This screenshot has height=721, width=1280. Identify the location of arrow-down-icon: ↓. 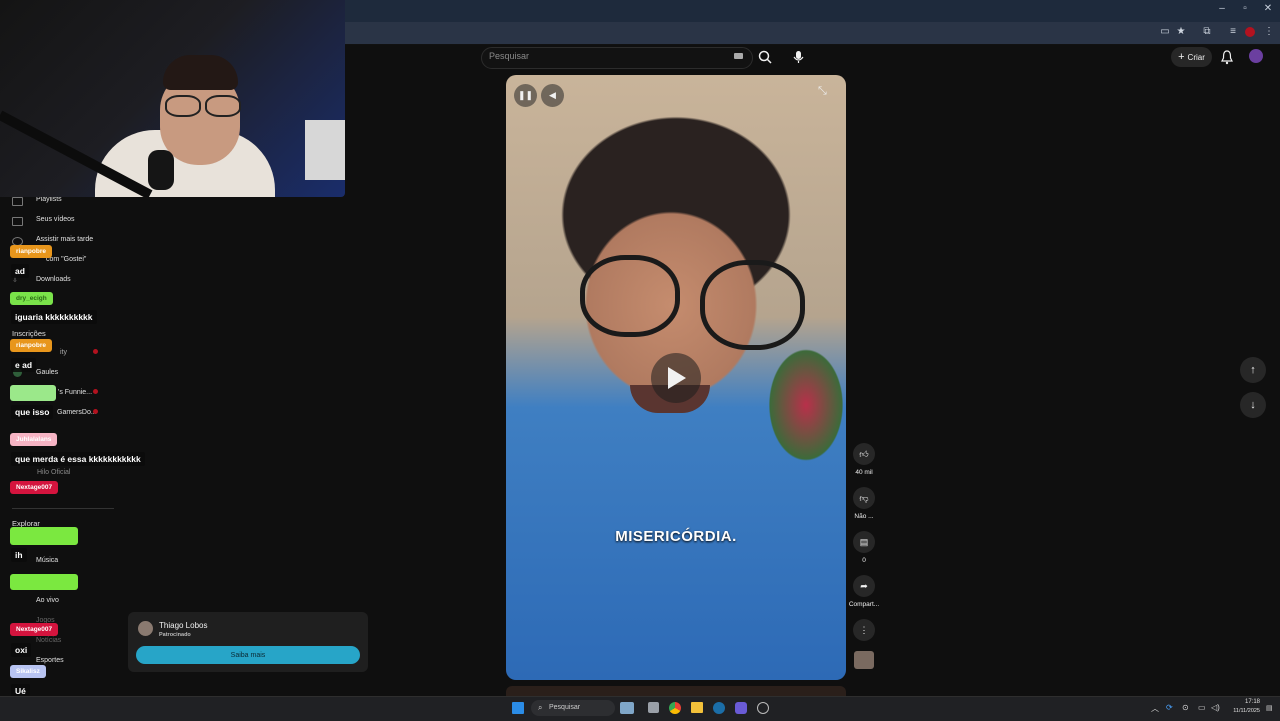
(1253, 405).